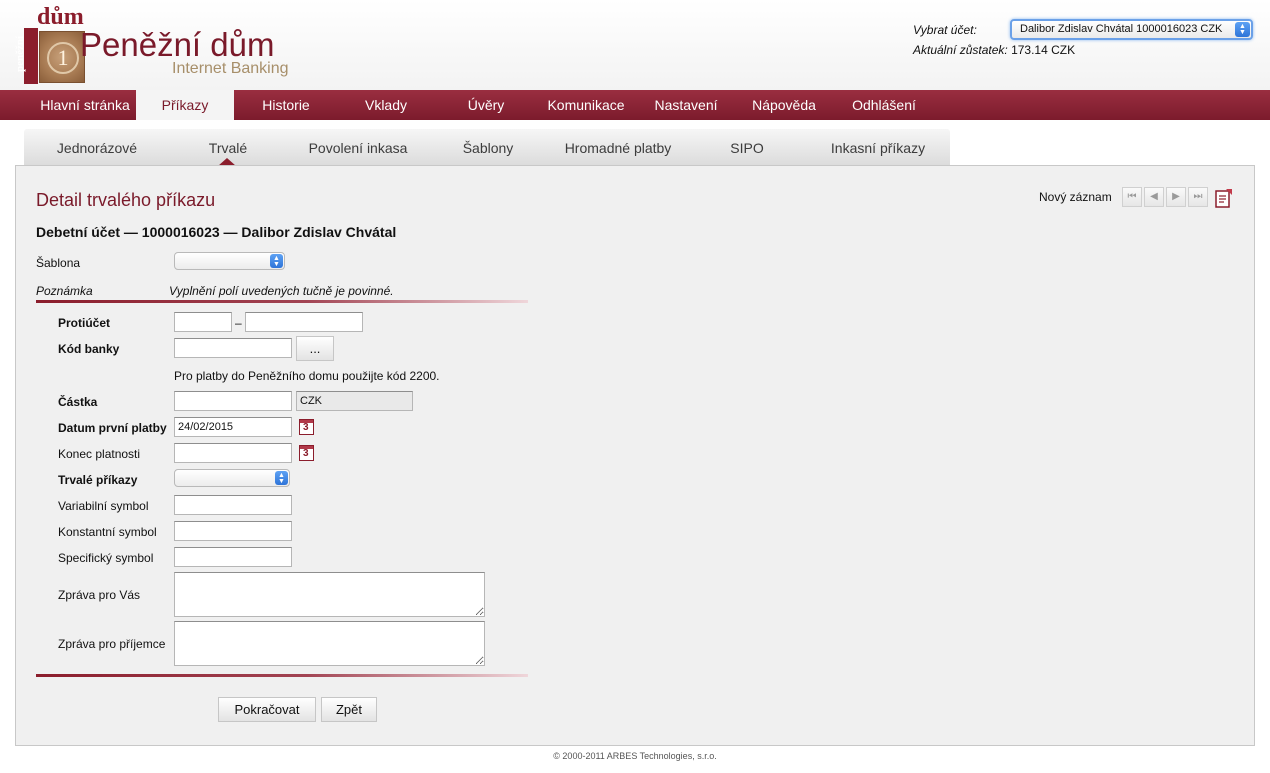 The width and height of the screenshot is (1270, 773). I want to click on nav-prikazy: Příkazy, so click(185, 105).